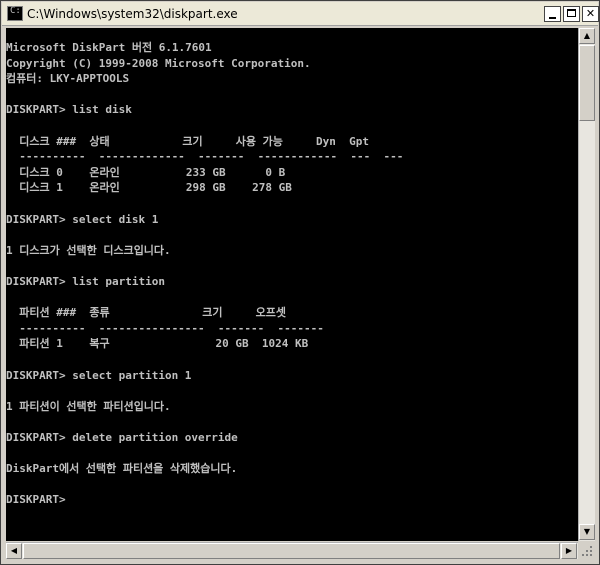 This screenshot has height=565, width=600. I want to click on vertical-scrollbar: ▲ ▼, so click(586, 284).